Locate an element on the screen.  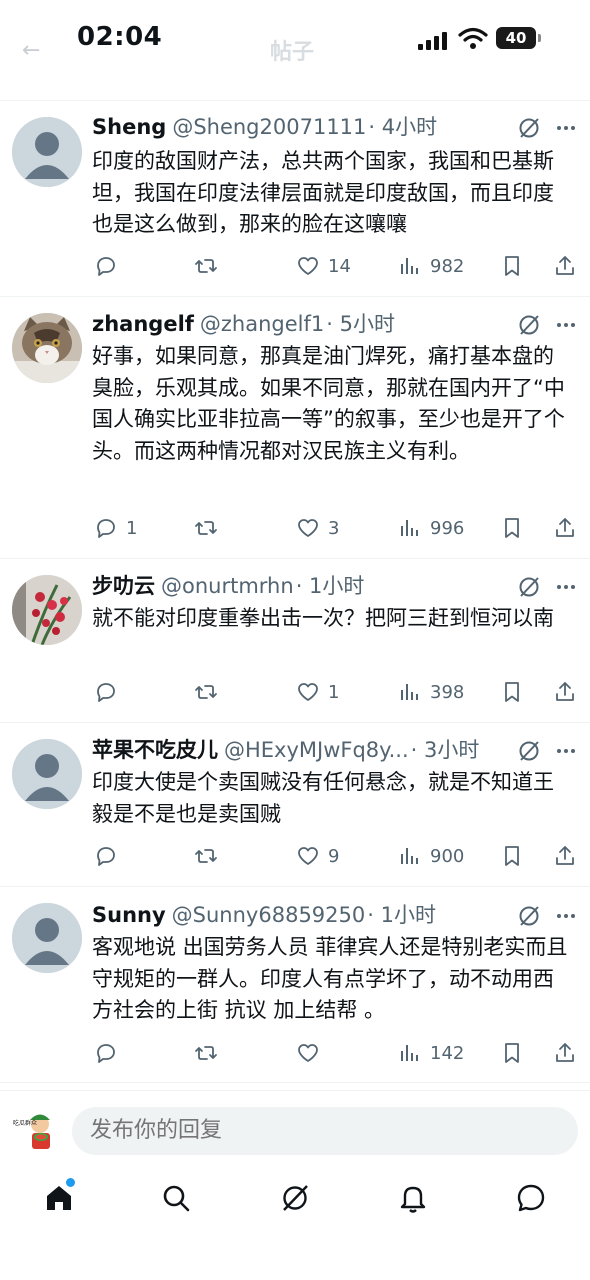
like-button is located at coordinates (312, 1053).